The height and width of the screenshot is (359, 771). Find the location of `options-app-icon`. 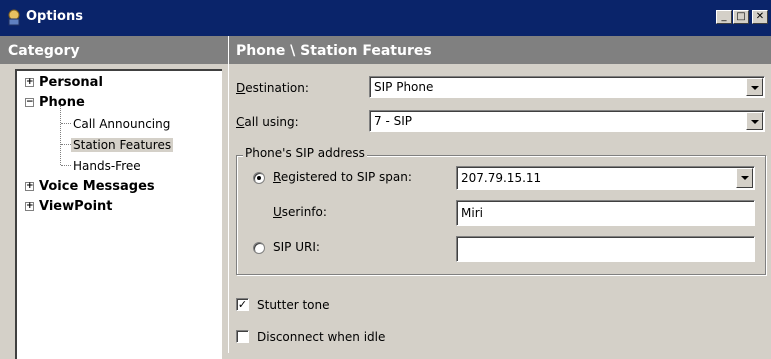

options-app-icon is located at coordinates (14, 17).